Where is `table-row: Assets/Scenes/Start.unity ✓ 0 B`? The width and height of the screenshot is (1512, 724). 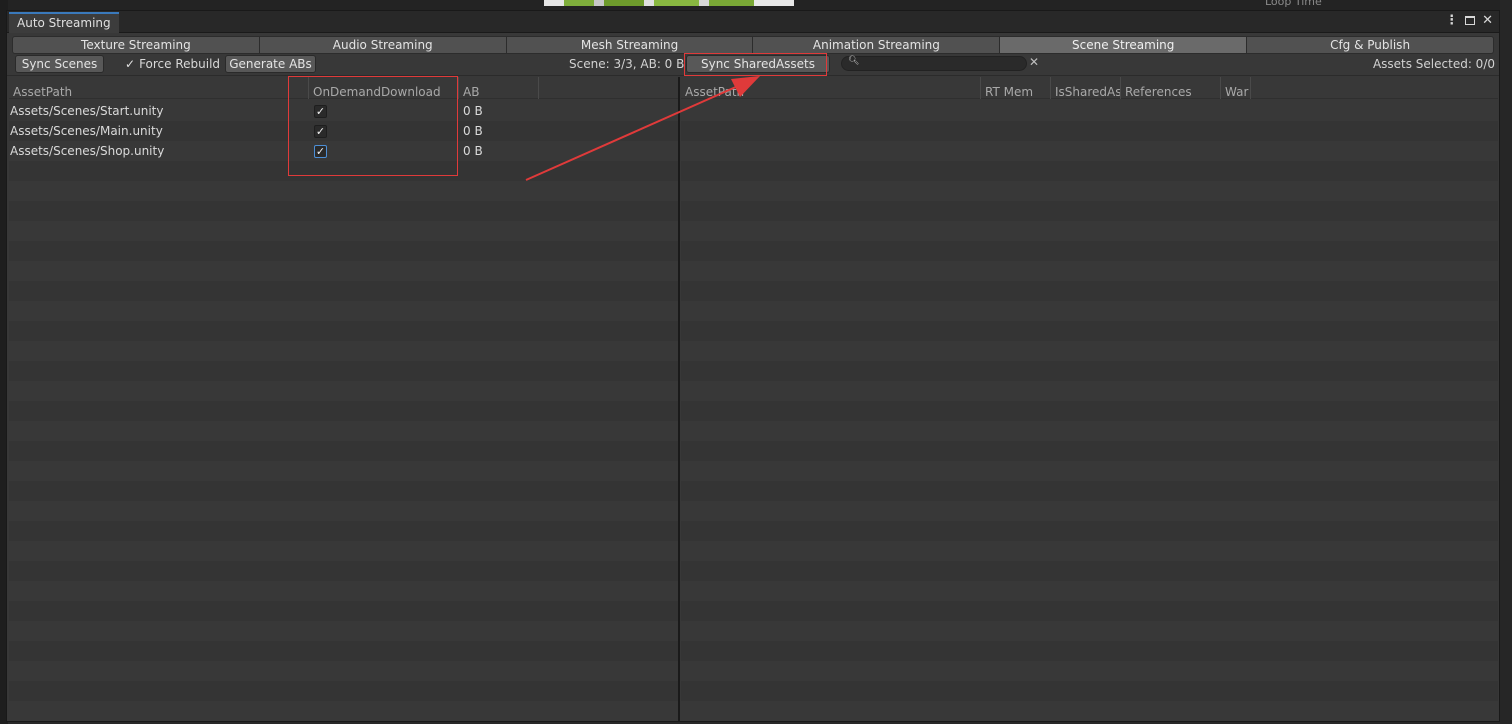
table-row: Assets/Scenes/Start.unity ✓ 0 B is located at coordinates (343, 111).